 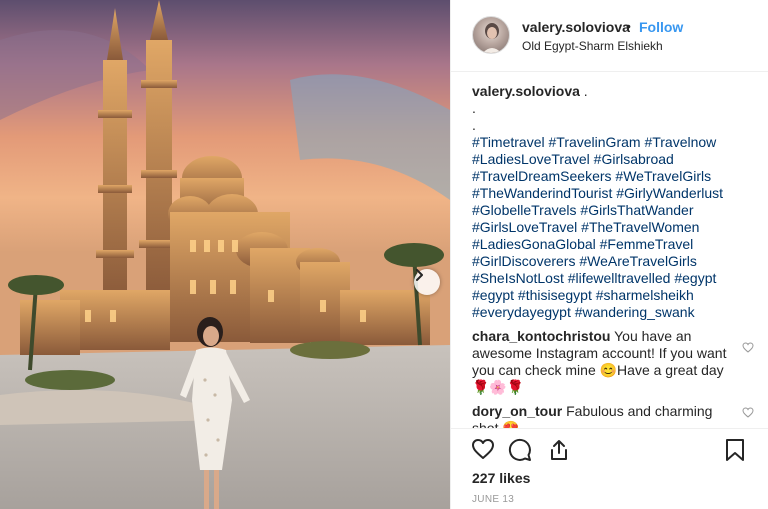 I want to click on action-bar, so click(x=609, y=447).